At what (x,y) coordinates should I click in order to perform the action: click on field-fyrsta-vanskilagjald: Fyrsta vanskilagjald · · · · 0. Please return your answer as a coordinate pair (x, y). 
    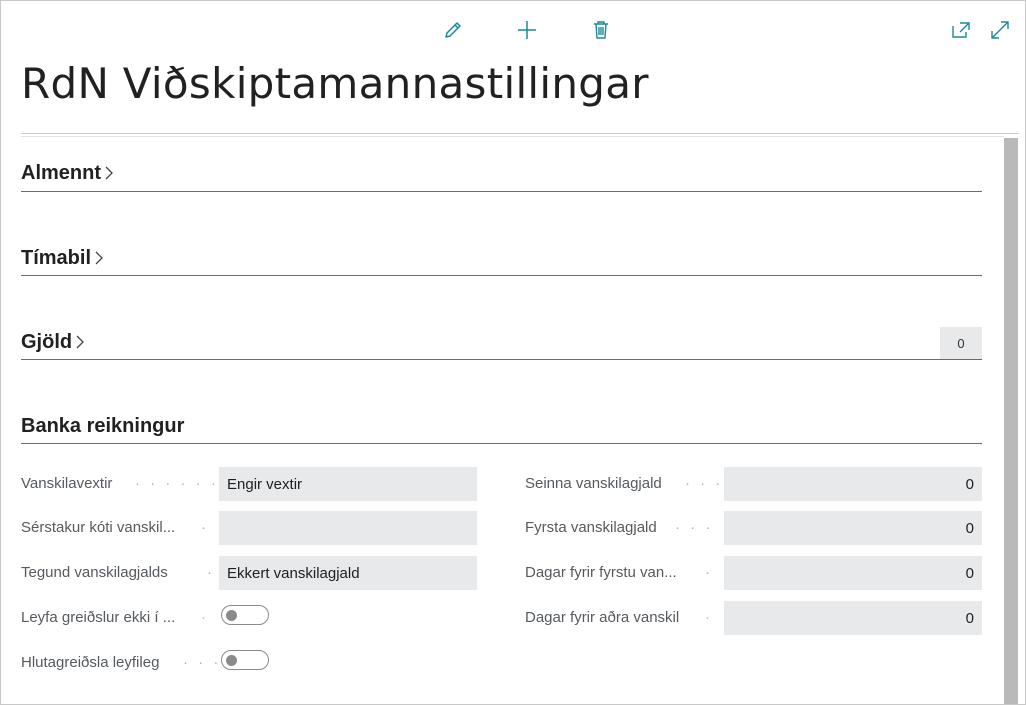
    Looking at the image, I should click on (753, 528).